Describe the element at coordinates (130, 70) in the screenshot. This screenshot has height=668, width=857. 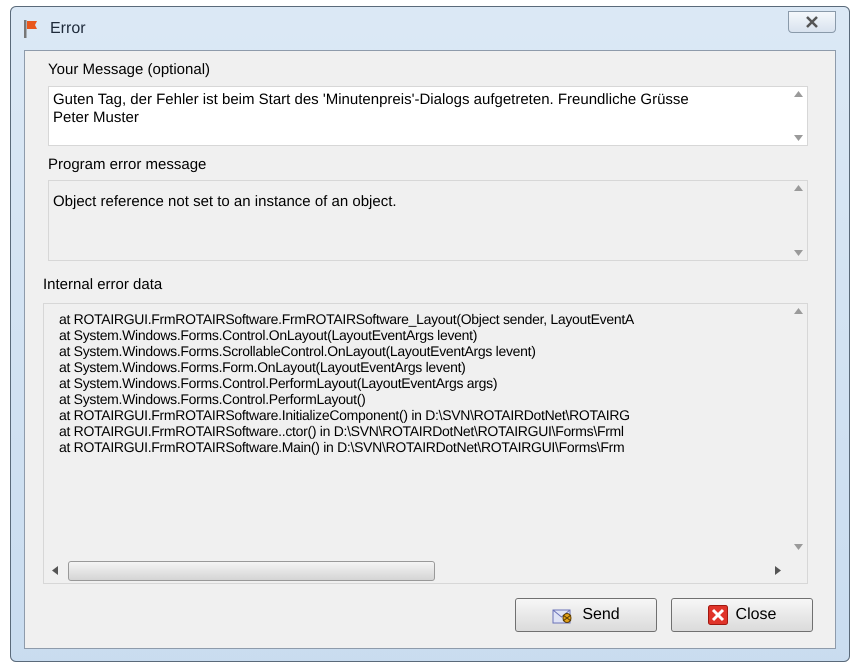
I see `field-label: Your Message (optional)` at that location.